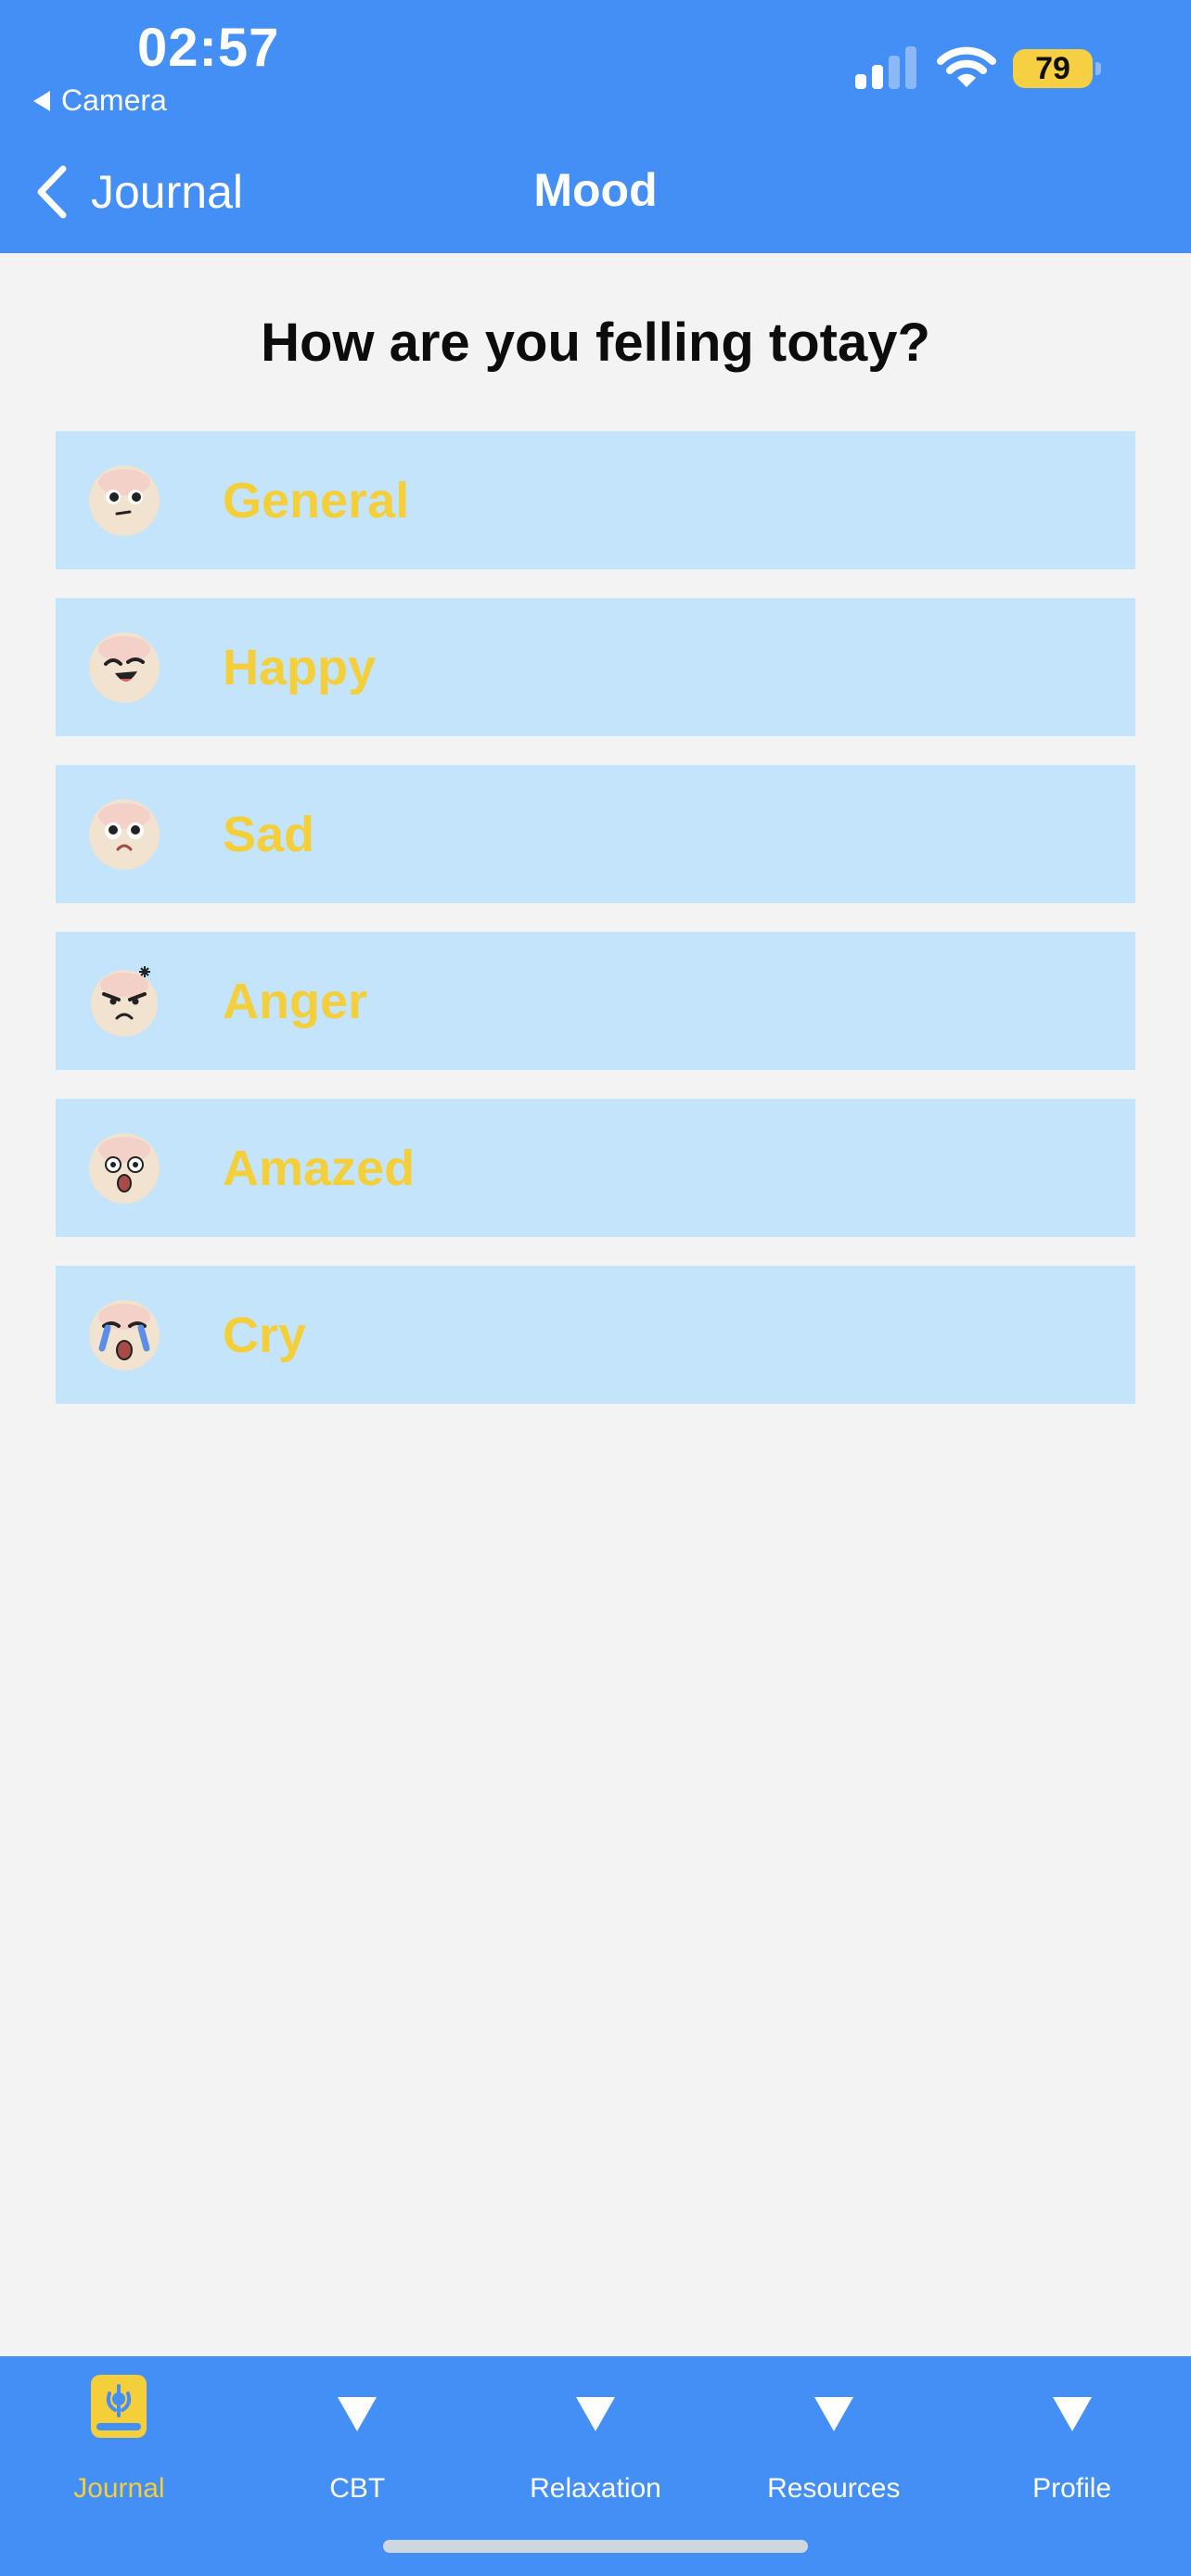 The image size is (1191, 2576). I want to click on mood-label: General, so click(316, 501).